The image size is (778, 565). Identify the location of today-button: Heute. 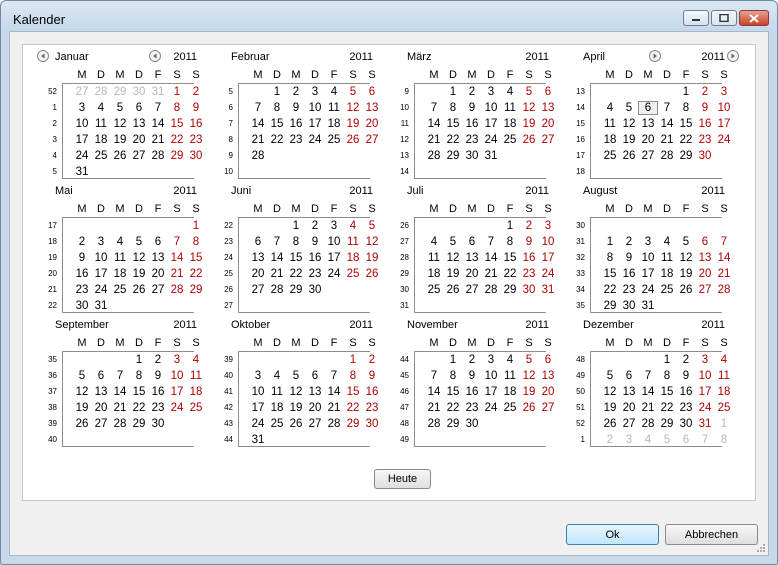
(402, 479).